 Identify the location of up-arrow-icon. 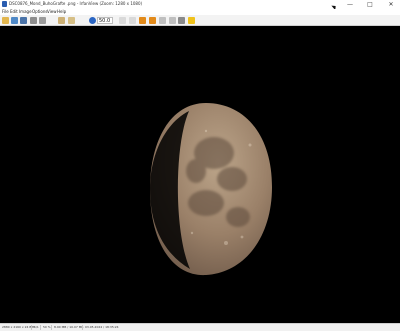
(162, 20).